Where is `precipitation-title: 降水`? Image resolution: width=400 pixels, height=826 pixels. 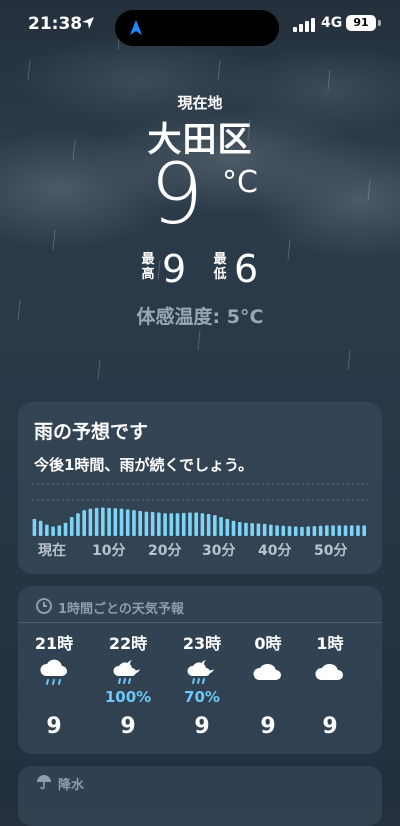
precipitation-title: 降水 is located at coordinates (71, 785).